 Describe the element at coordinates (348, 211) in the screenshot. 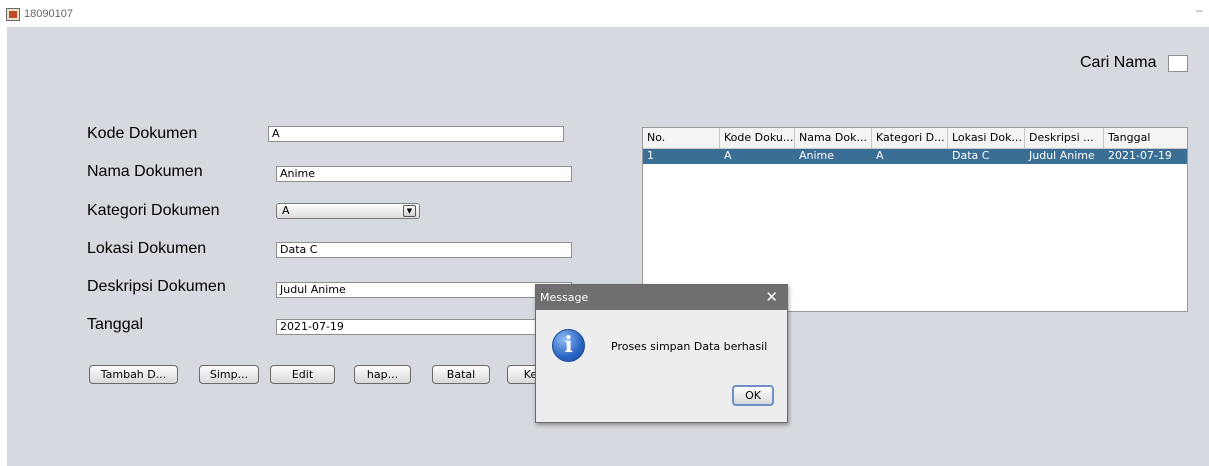

I see `kategori-dokumen-select: A ▼` at that location.